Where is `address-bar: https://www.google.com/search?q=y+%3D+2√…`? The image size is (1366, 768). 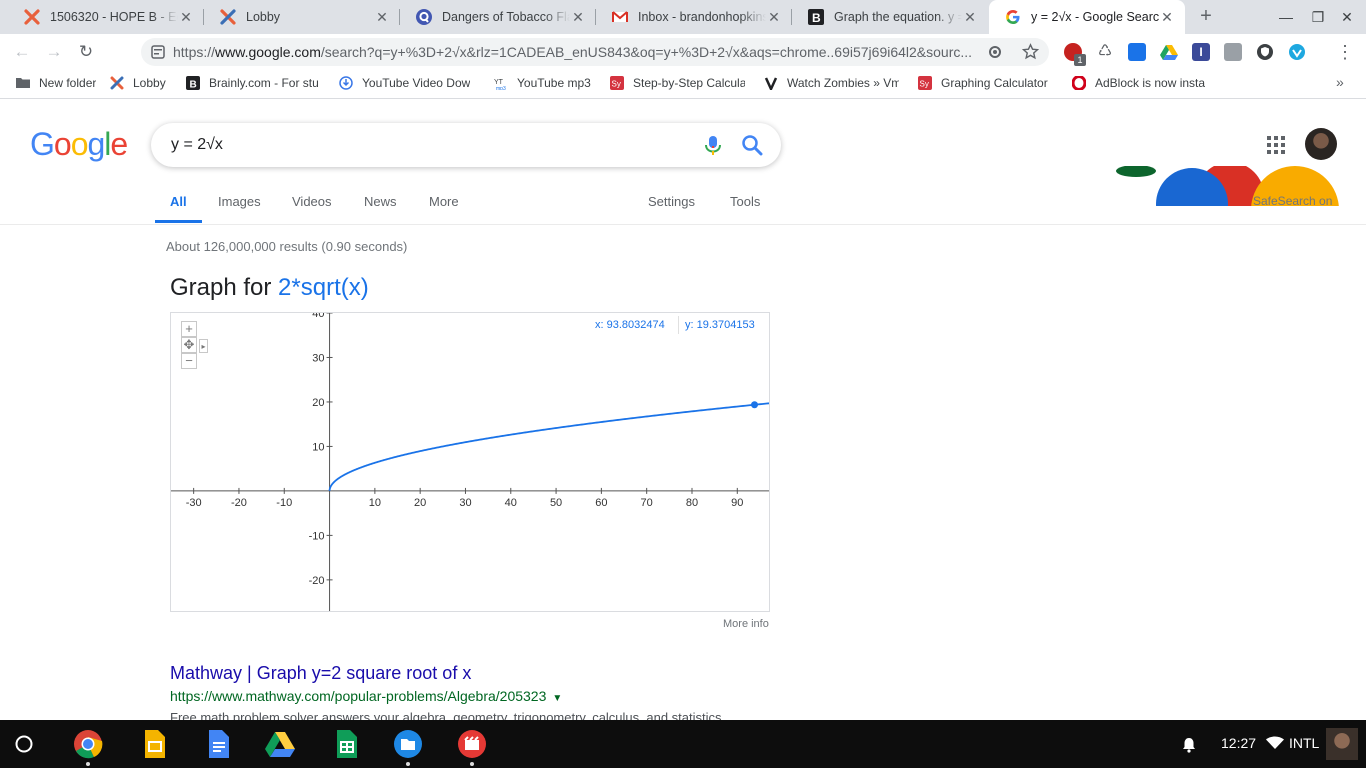 address-bar: https://www.google.com/search?q=y+%3D+2√… is located at coordinates (595, 52).